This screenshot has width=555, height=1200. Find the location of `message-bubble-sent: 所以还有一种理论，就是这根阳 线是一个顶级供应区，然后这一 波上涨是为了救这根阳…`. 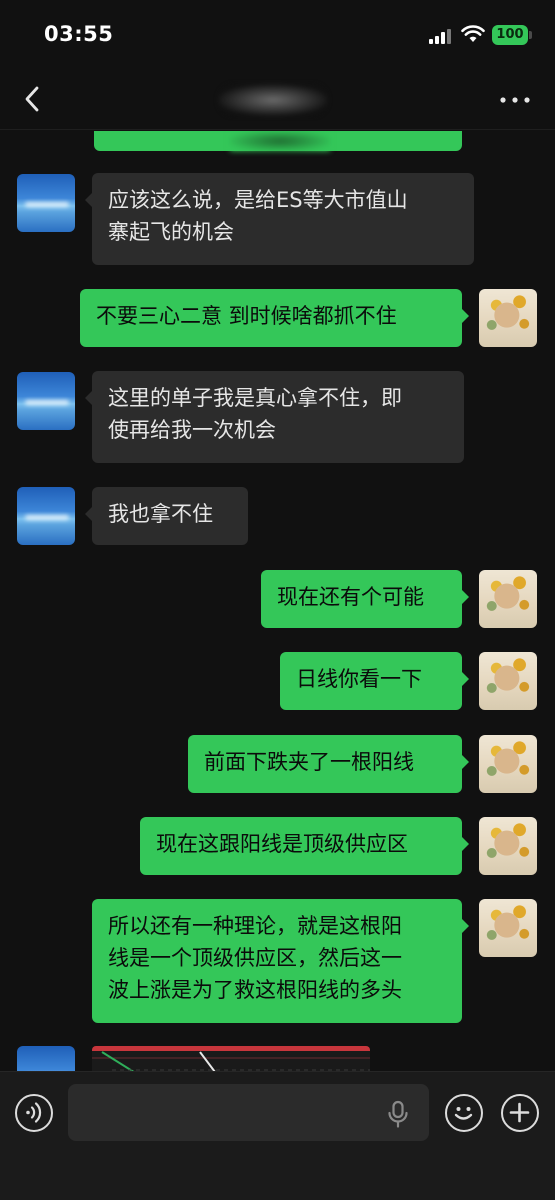

message-bubble-sent: 所以还有一种理论，就是这根阳 线是一个顶级供应区，然后这一 波上涨是为了救这根阳… is located at coordinates (280, 961).